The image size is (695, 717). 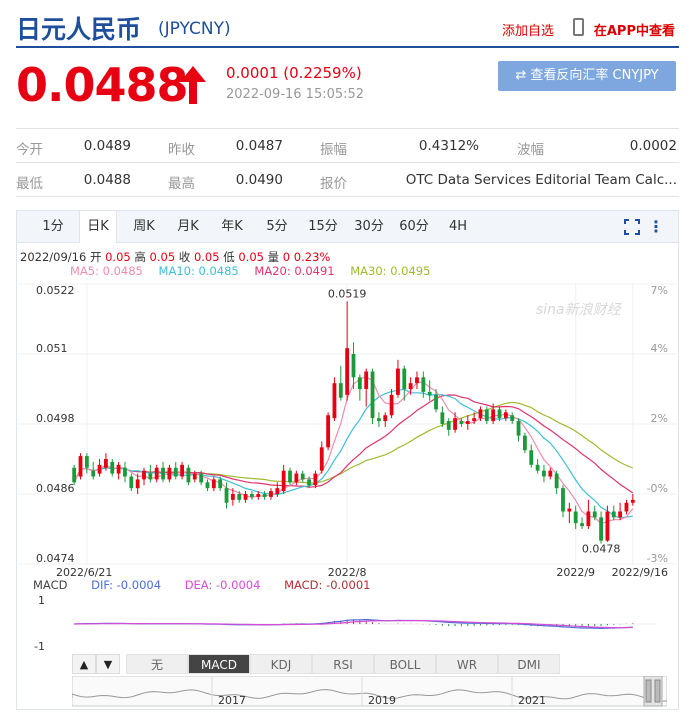 What do you see at coordinates (657, 488) in the screenshot?
I see `y-right-tick-label: -0%` at bounding box center [657, 488].